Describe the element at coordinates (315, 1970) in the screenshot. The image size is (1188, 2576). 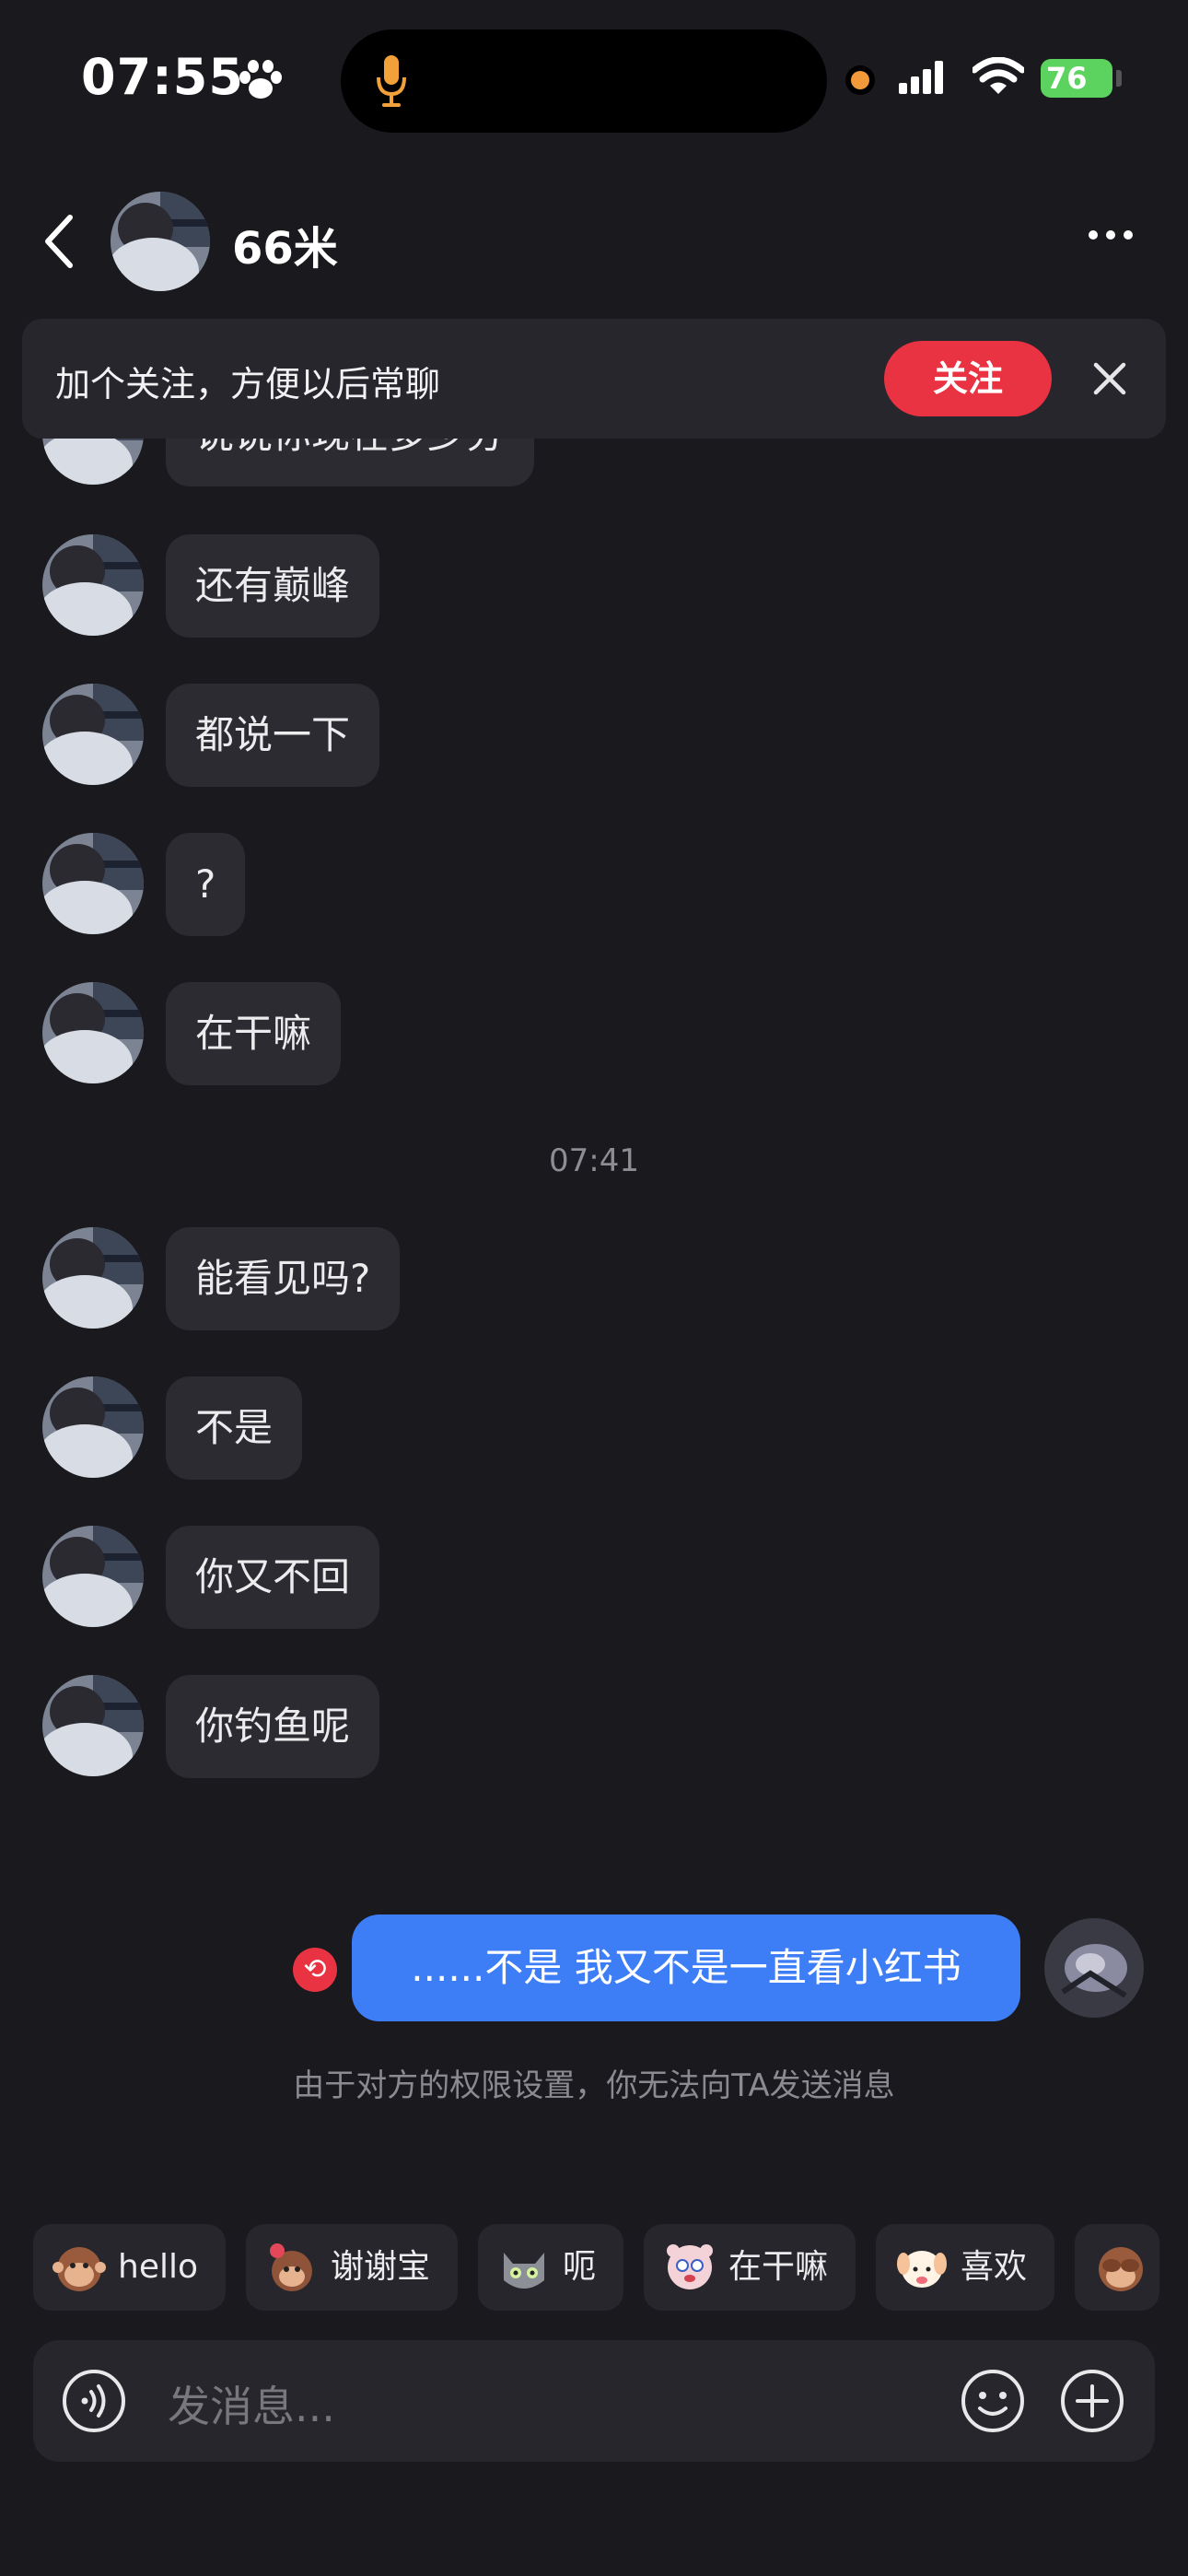
I see `resend-icon: ⟲` at that location.